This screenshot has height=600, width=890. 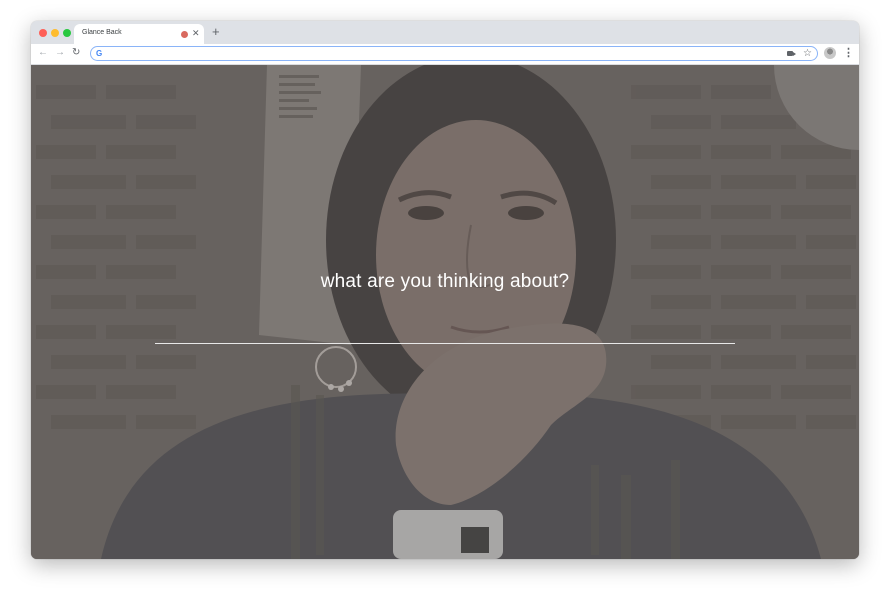 I want to click on prompt-heading: what are you thinking about?, so click(x=445, y=281).